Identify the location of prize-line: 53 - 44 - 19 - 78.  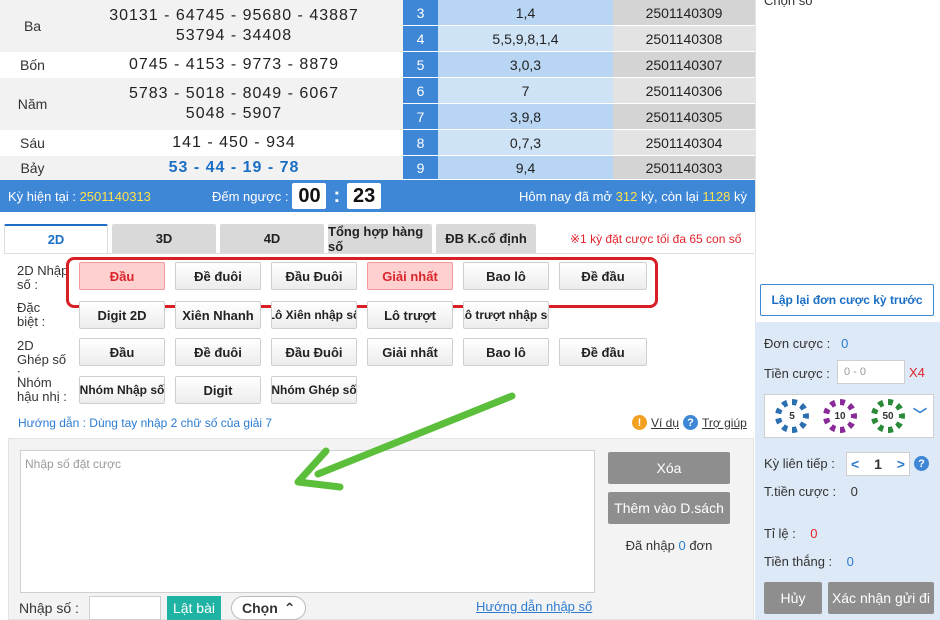
(234, 167).